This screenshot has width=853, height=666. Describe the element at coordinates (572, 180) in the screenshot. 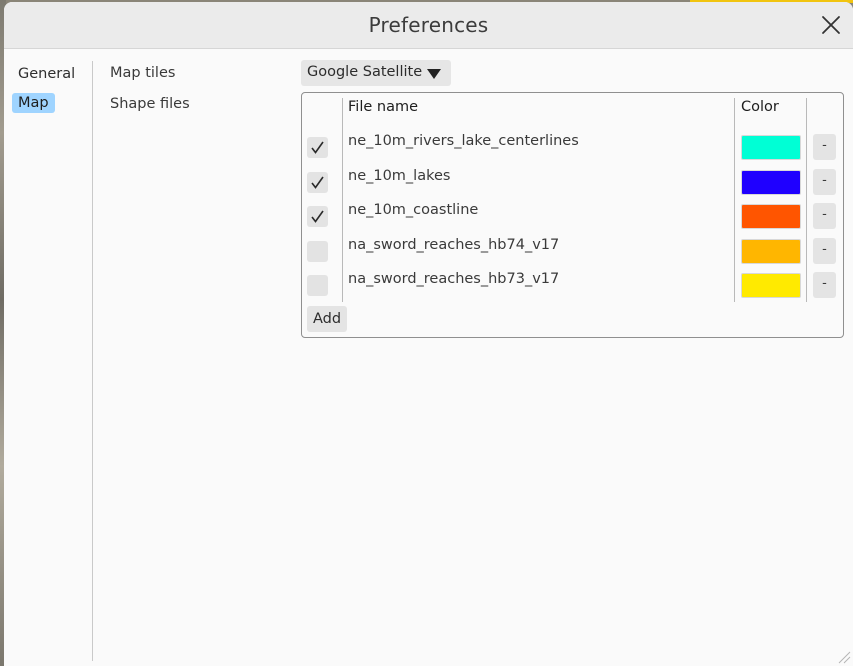

I see `table-row: ne_10m_lakes -` at that location.